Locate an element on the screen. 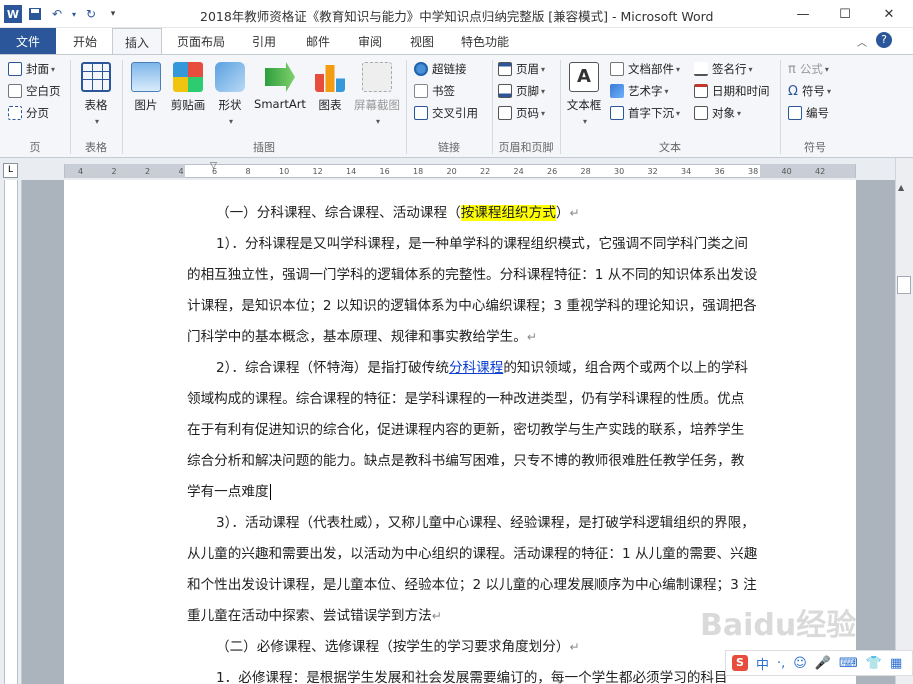 The height and width of the screenshot is (684, 913). calendar-icon is located at coordinates (701, 91).